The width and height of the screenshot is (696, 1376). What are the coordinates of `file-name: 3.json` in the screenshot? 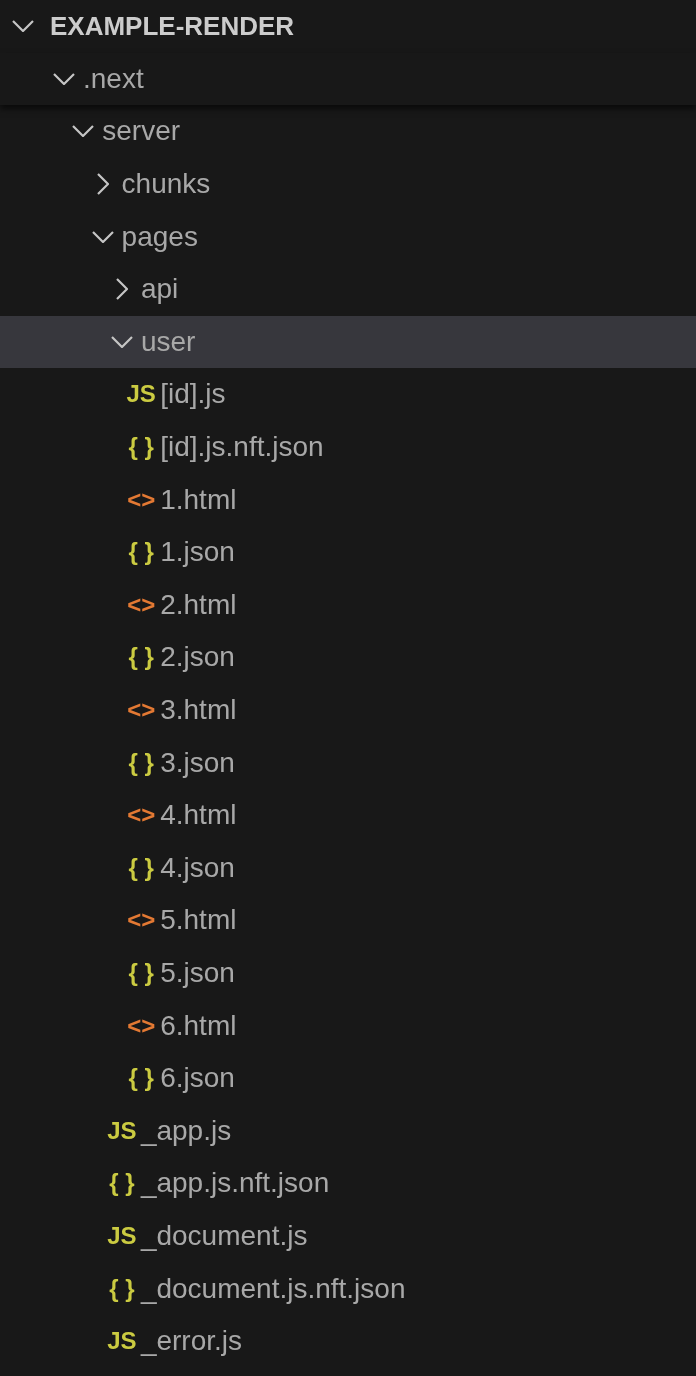 It's located at (197, 762).